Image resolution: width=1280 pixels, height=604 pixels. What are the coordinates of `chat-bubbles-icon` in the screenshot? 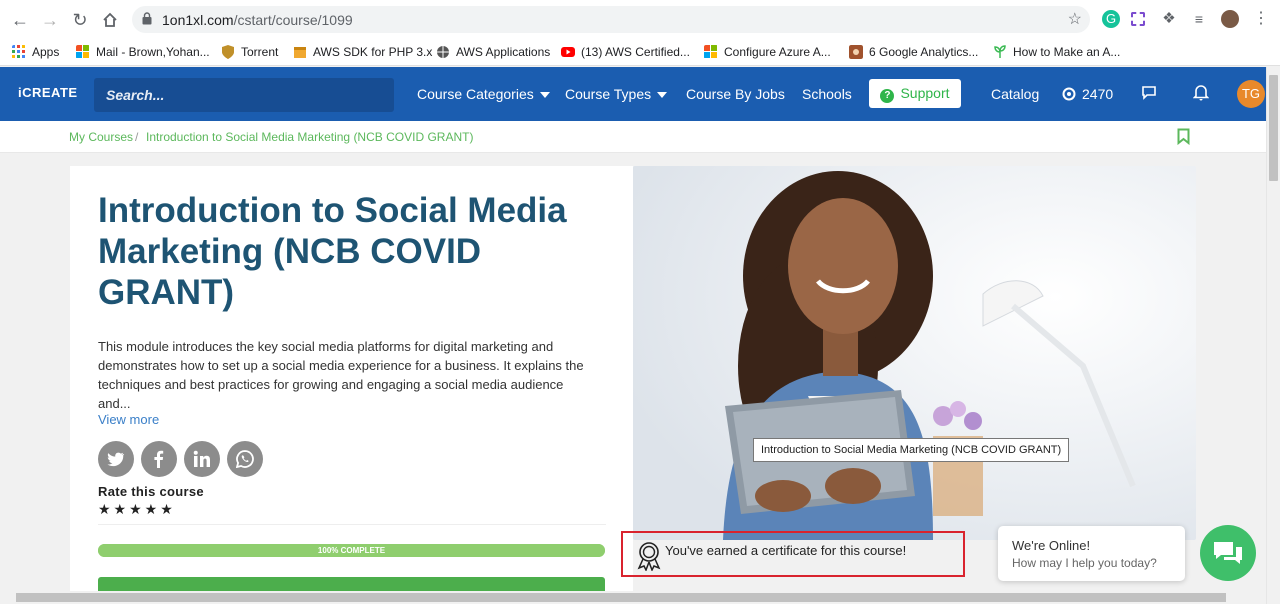 It's located at (1228, 553).